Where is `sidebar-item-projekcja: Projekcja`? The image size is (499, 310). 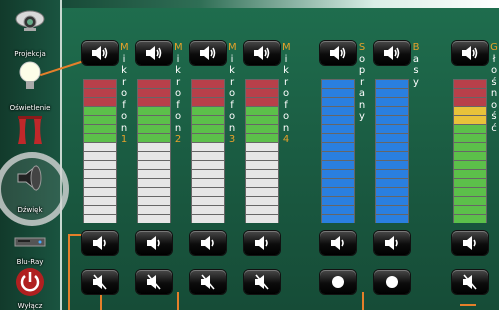
sidebar-item-projekcja: Projekcja is located at coordinates (30, 31).